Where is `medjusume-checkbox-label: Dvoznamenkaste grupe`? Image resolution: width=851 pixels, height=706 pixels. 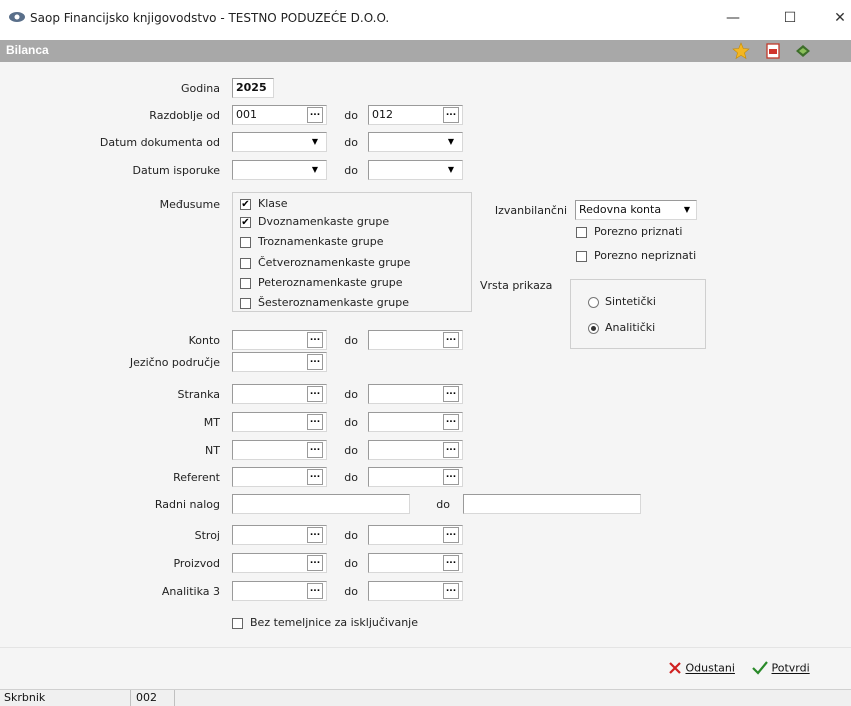
medjusume-checkbox-label: Dvoznamenkaste grupe is located at coordinates (324, 221).